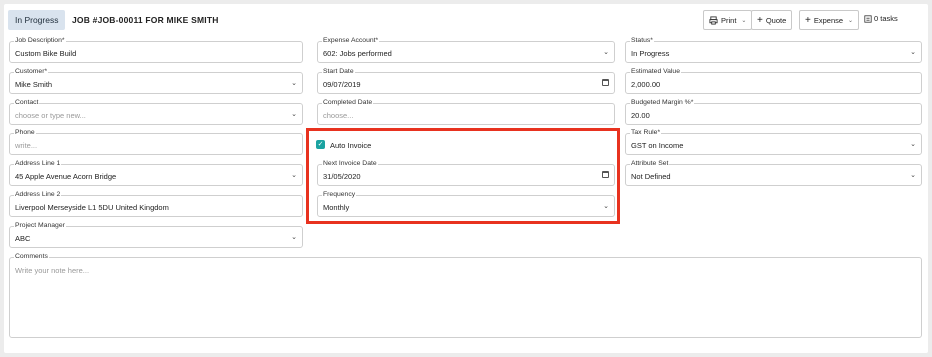  I want to click on attribute-set-select: Attribute Set Not Defined ⌄, so click(773, 173).